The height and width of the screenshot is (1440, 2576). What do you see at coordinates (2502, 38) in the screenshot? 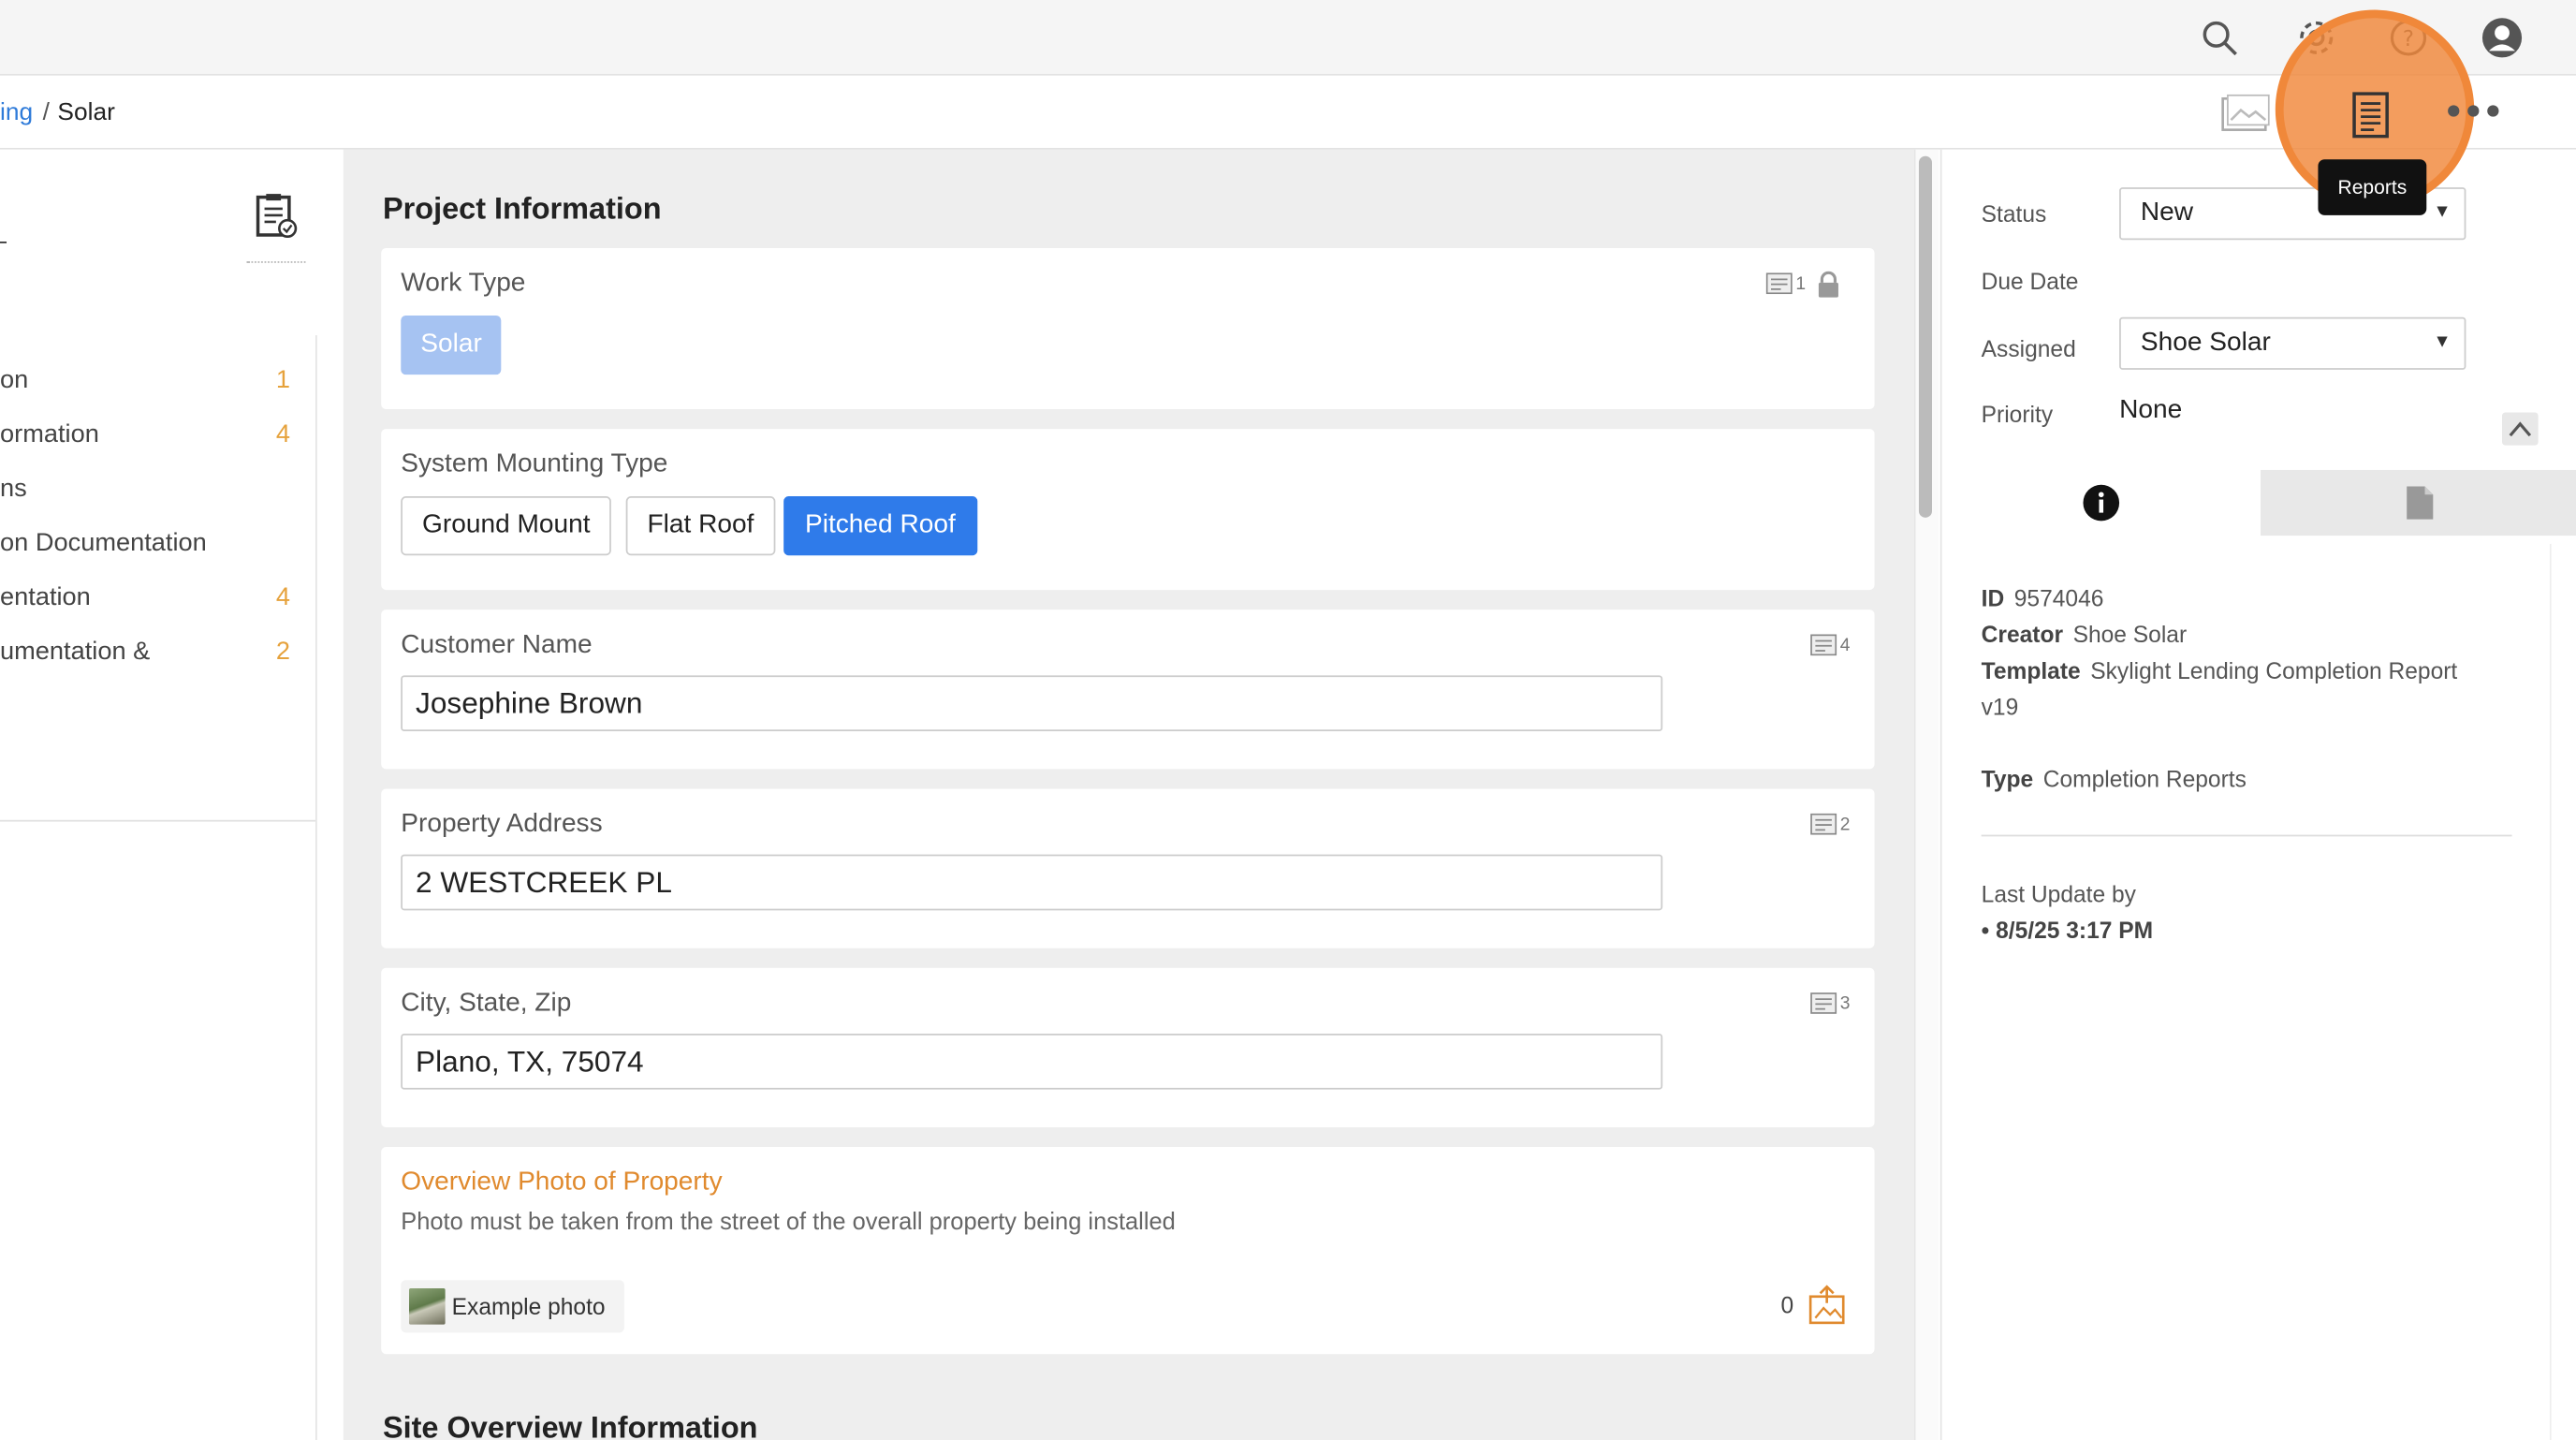
I see `user-avatar-icon` at bounding box center [2502, 38].